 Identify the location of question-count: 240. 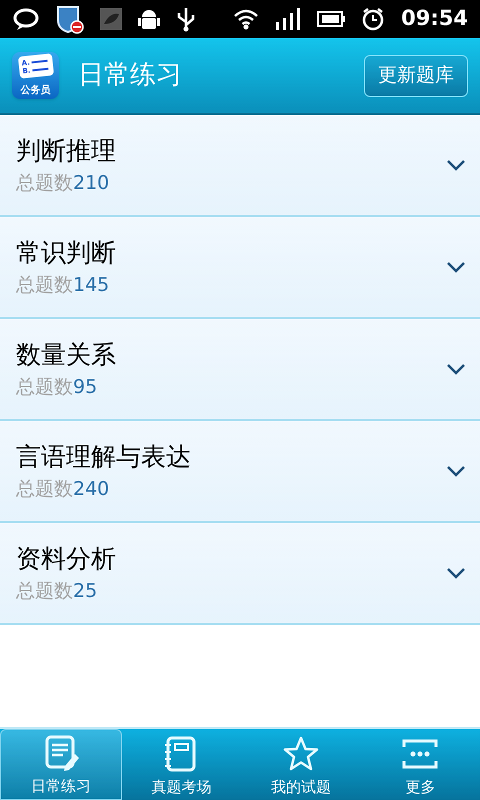
(91, 490).